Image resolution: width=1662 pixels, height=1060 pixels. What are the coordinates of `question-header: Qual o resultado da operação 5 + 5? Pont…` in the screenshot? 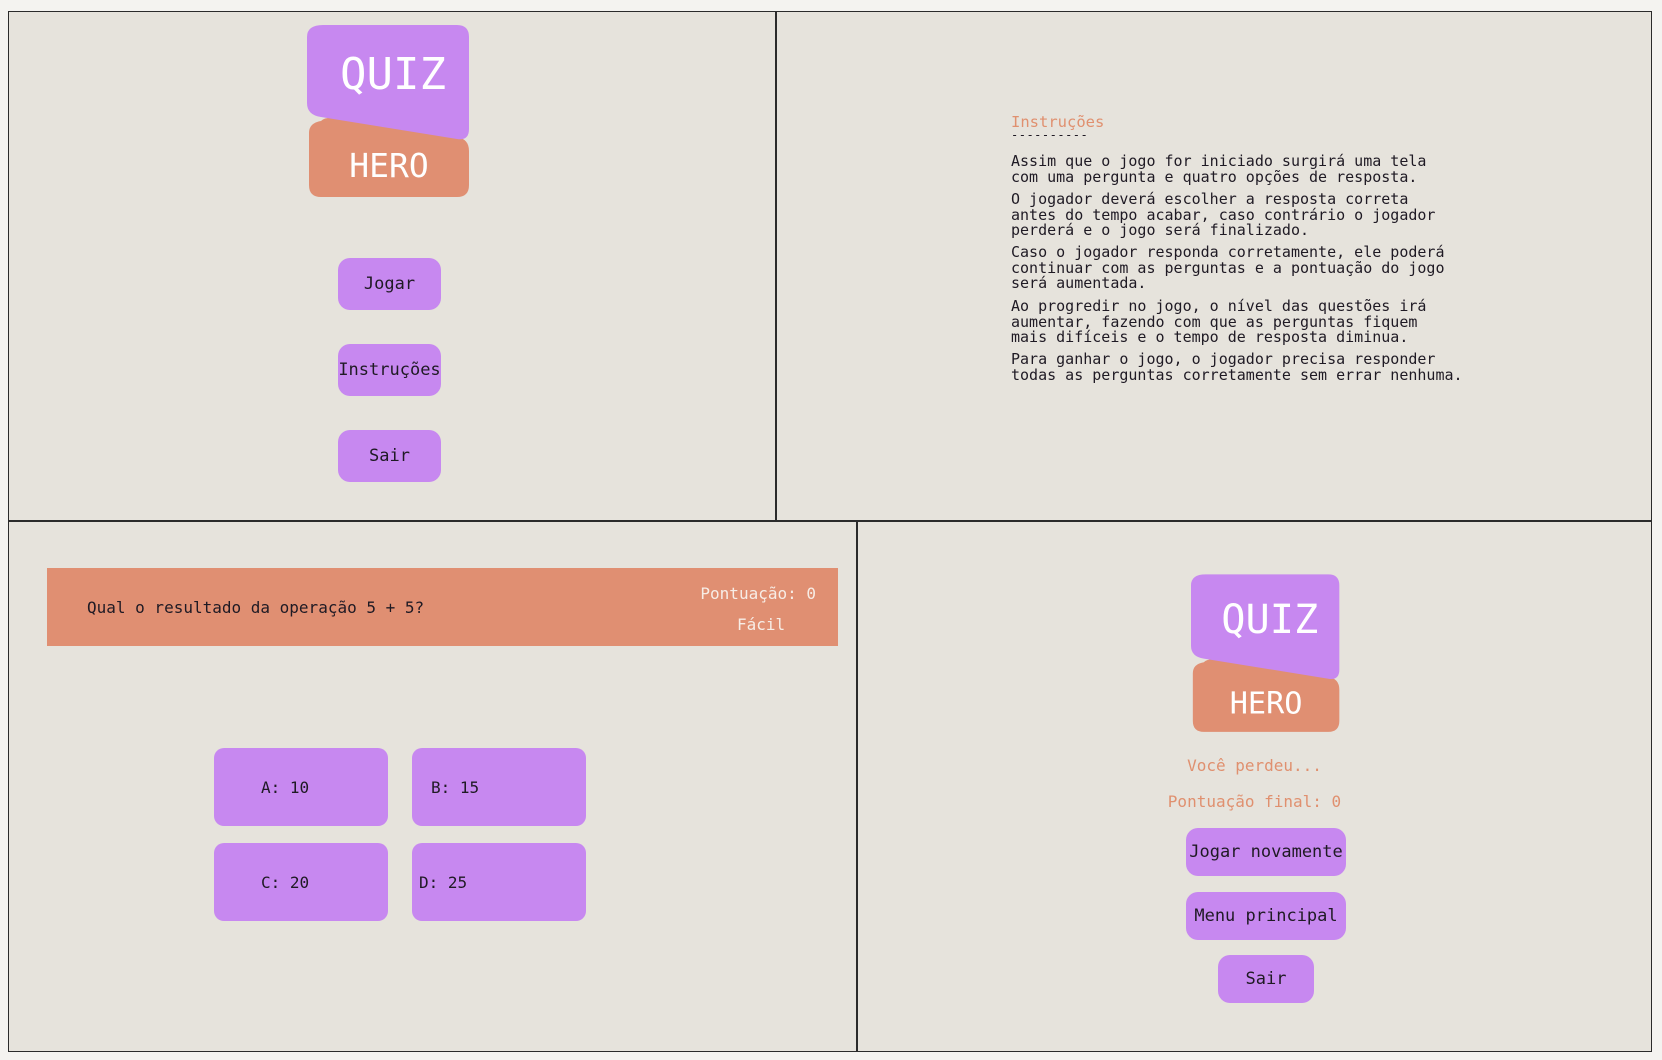 It's located at (442, 607).